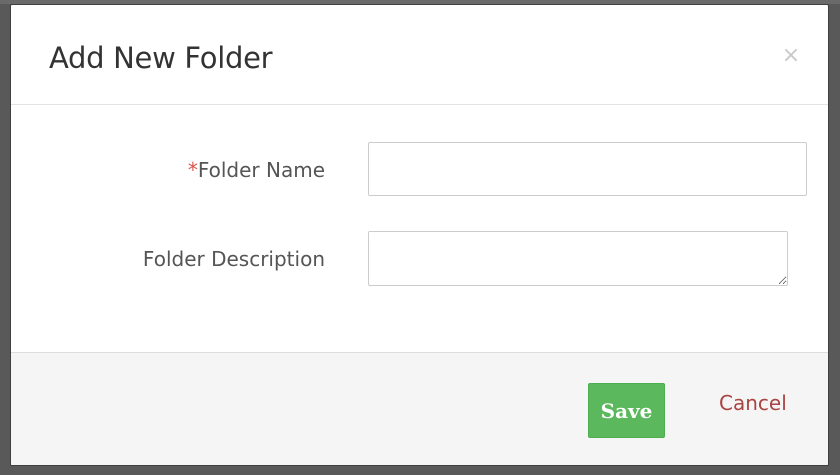 The height and width of the screenshot is (475, 840). I want to click on folder-description-label: Folder Description, so click(233, 259).